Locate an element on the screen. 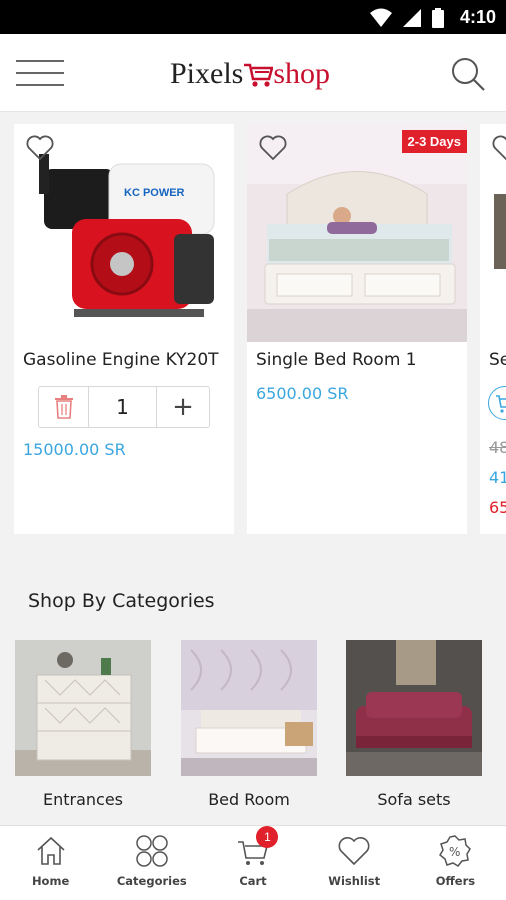 The image size is (506, 900). category-item-bed-room: Bed Room is located at coordinates (249, 724).